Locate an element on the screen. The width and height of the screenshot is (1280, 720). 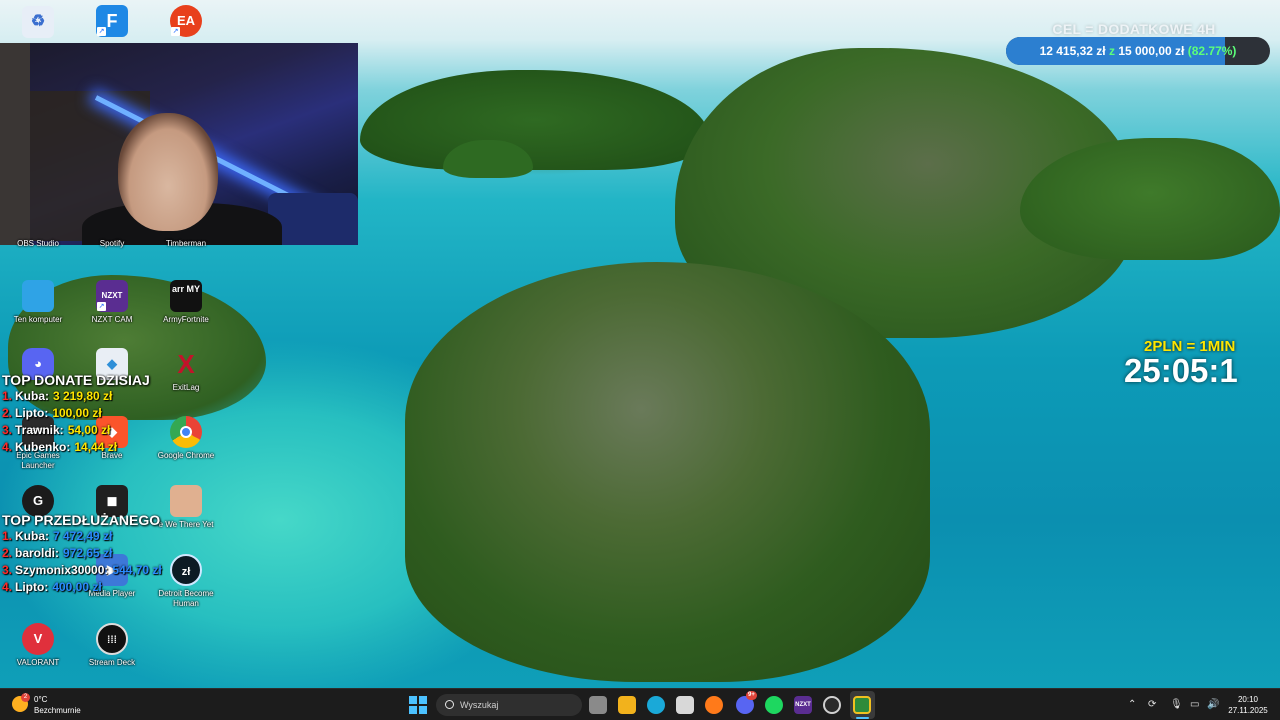
desktop-icon-chrome: Google Chrome is located at coordinates (186, 438).